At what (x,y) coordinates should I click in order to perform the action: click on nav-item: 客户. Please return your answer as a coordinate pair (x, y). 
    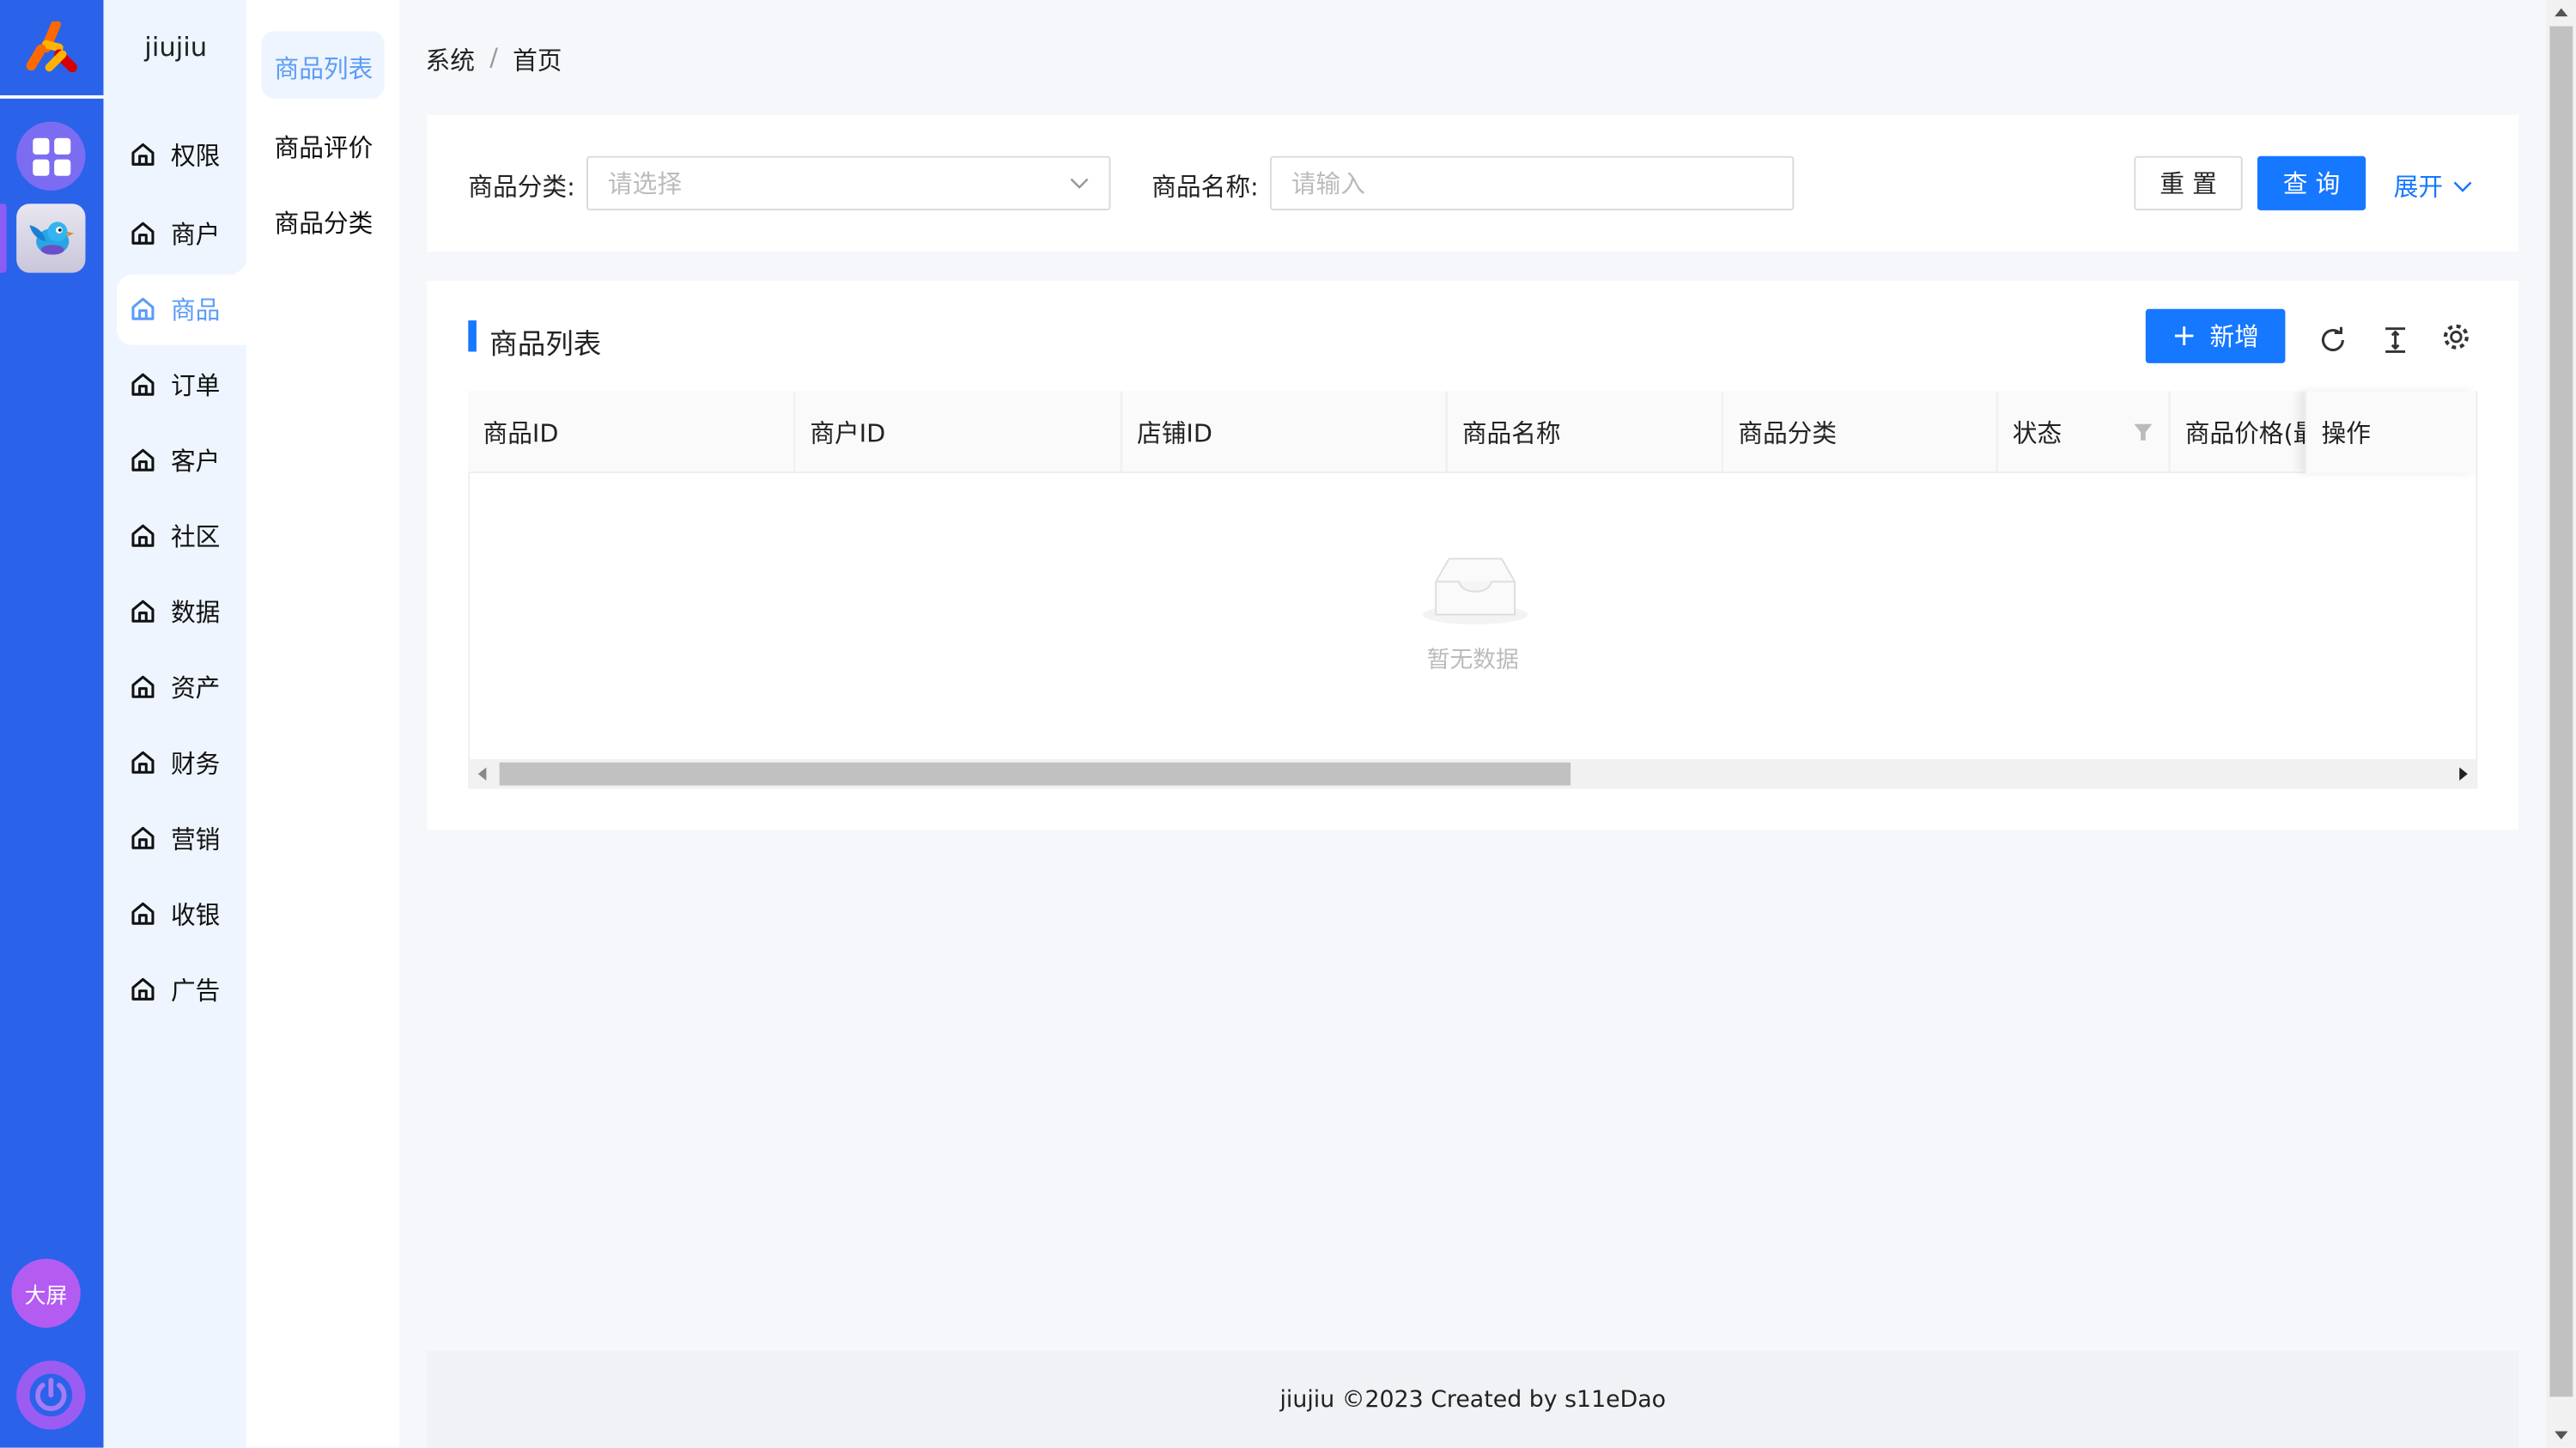
    Looking at the image, I should click on (187, 460).